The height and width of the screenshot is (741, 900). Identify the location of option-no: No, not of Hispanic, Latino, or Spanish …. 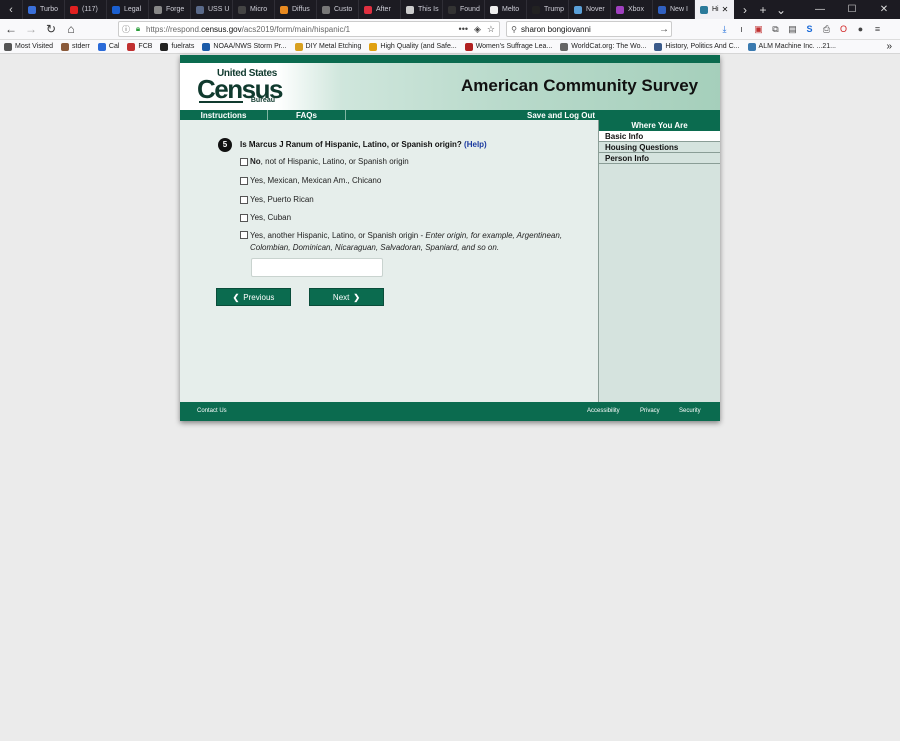
(324, 161).